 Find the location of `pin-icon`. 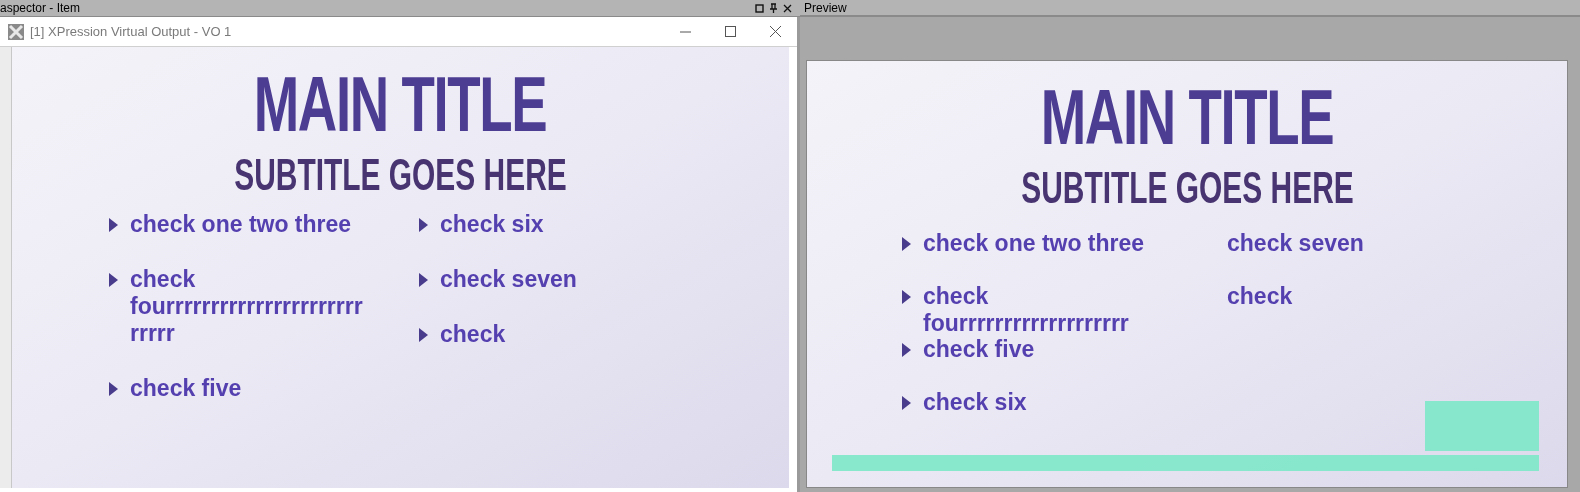

pin-icon is located at coordinates (773, 8).